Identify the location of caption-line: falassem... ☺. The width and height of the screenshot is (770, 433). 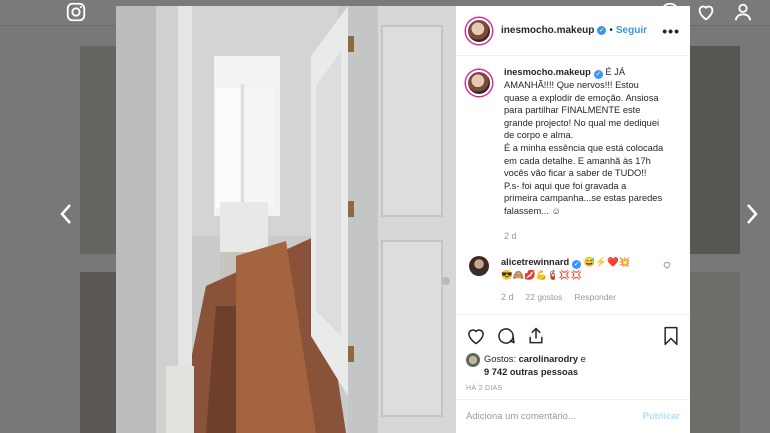
(533, 210).